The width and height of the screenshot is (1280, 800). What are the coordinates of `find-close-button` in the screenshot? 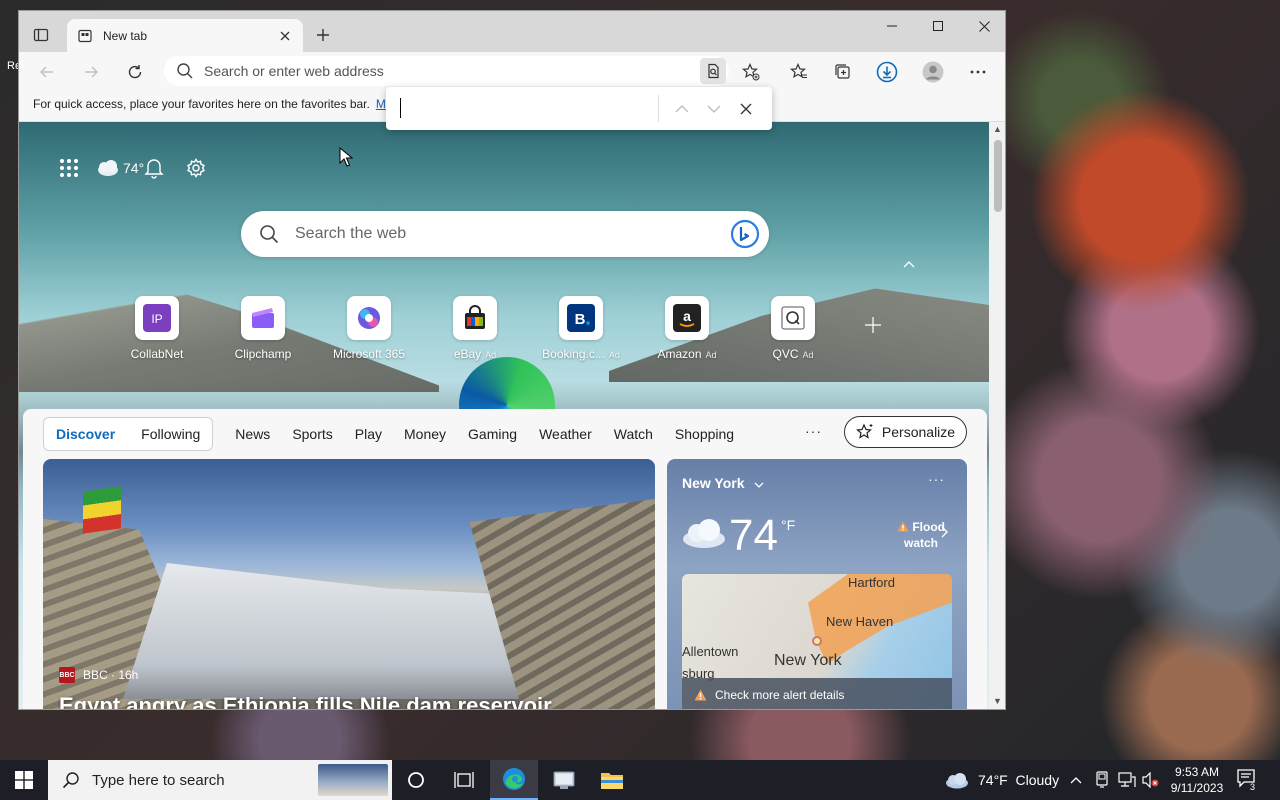 It's located at (746, 109).